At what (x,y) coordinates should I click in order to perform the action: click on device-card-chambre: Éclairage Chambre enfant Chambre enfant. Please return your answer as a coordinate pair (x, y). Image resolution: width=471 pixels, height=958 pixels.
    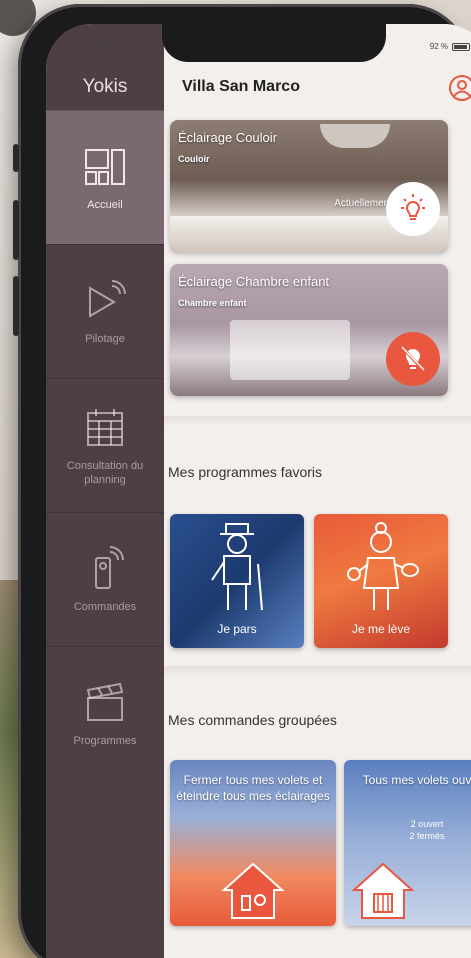
    Looking at the image, I should click on (309, 330).